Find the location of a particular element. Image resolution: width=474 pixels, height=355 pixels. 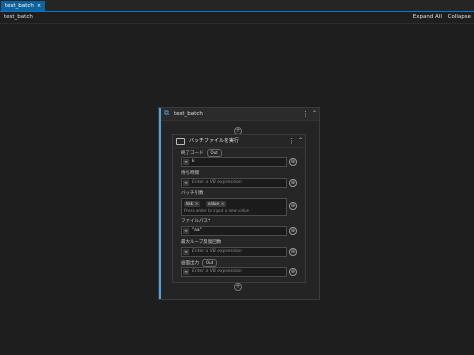

arg-chip: kkk × is located at coordinates (192, 204).